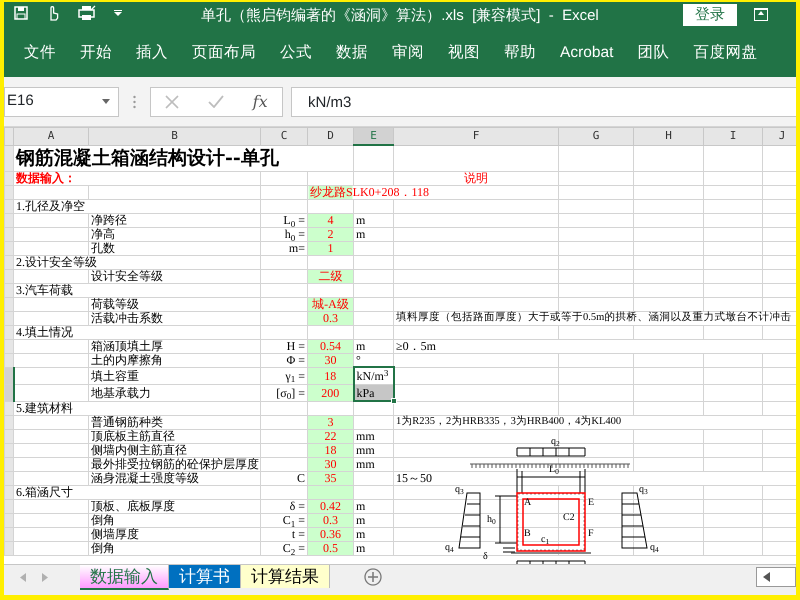 The width and height of the screenshot is (800, 600). What do you see at coordinates (433, 192) in the screenshot?
I see `station-label: 纱龙路SLK0+208．118` at bounding box center [433, 192].